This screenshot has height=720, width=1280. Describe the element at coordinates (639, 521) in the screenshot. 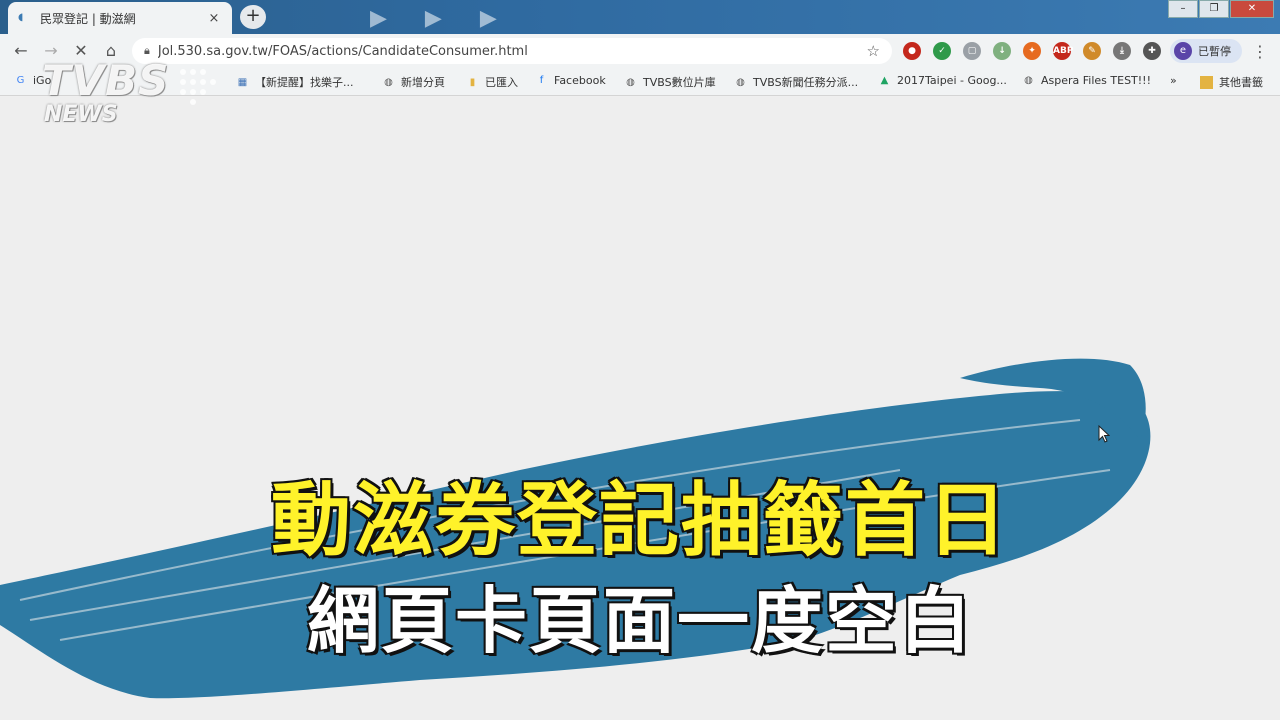

I see `headline-line1: 動滋券登記抽籤首日` at that location.